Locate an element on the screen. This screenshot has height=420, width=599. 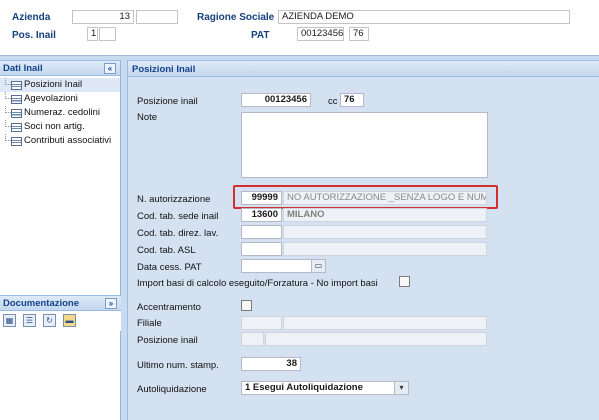
cess-pat-label: Data cess. PAT is located at coordinates (169, 267).